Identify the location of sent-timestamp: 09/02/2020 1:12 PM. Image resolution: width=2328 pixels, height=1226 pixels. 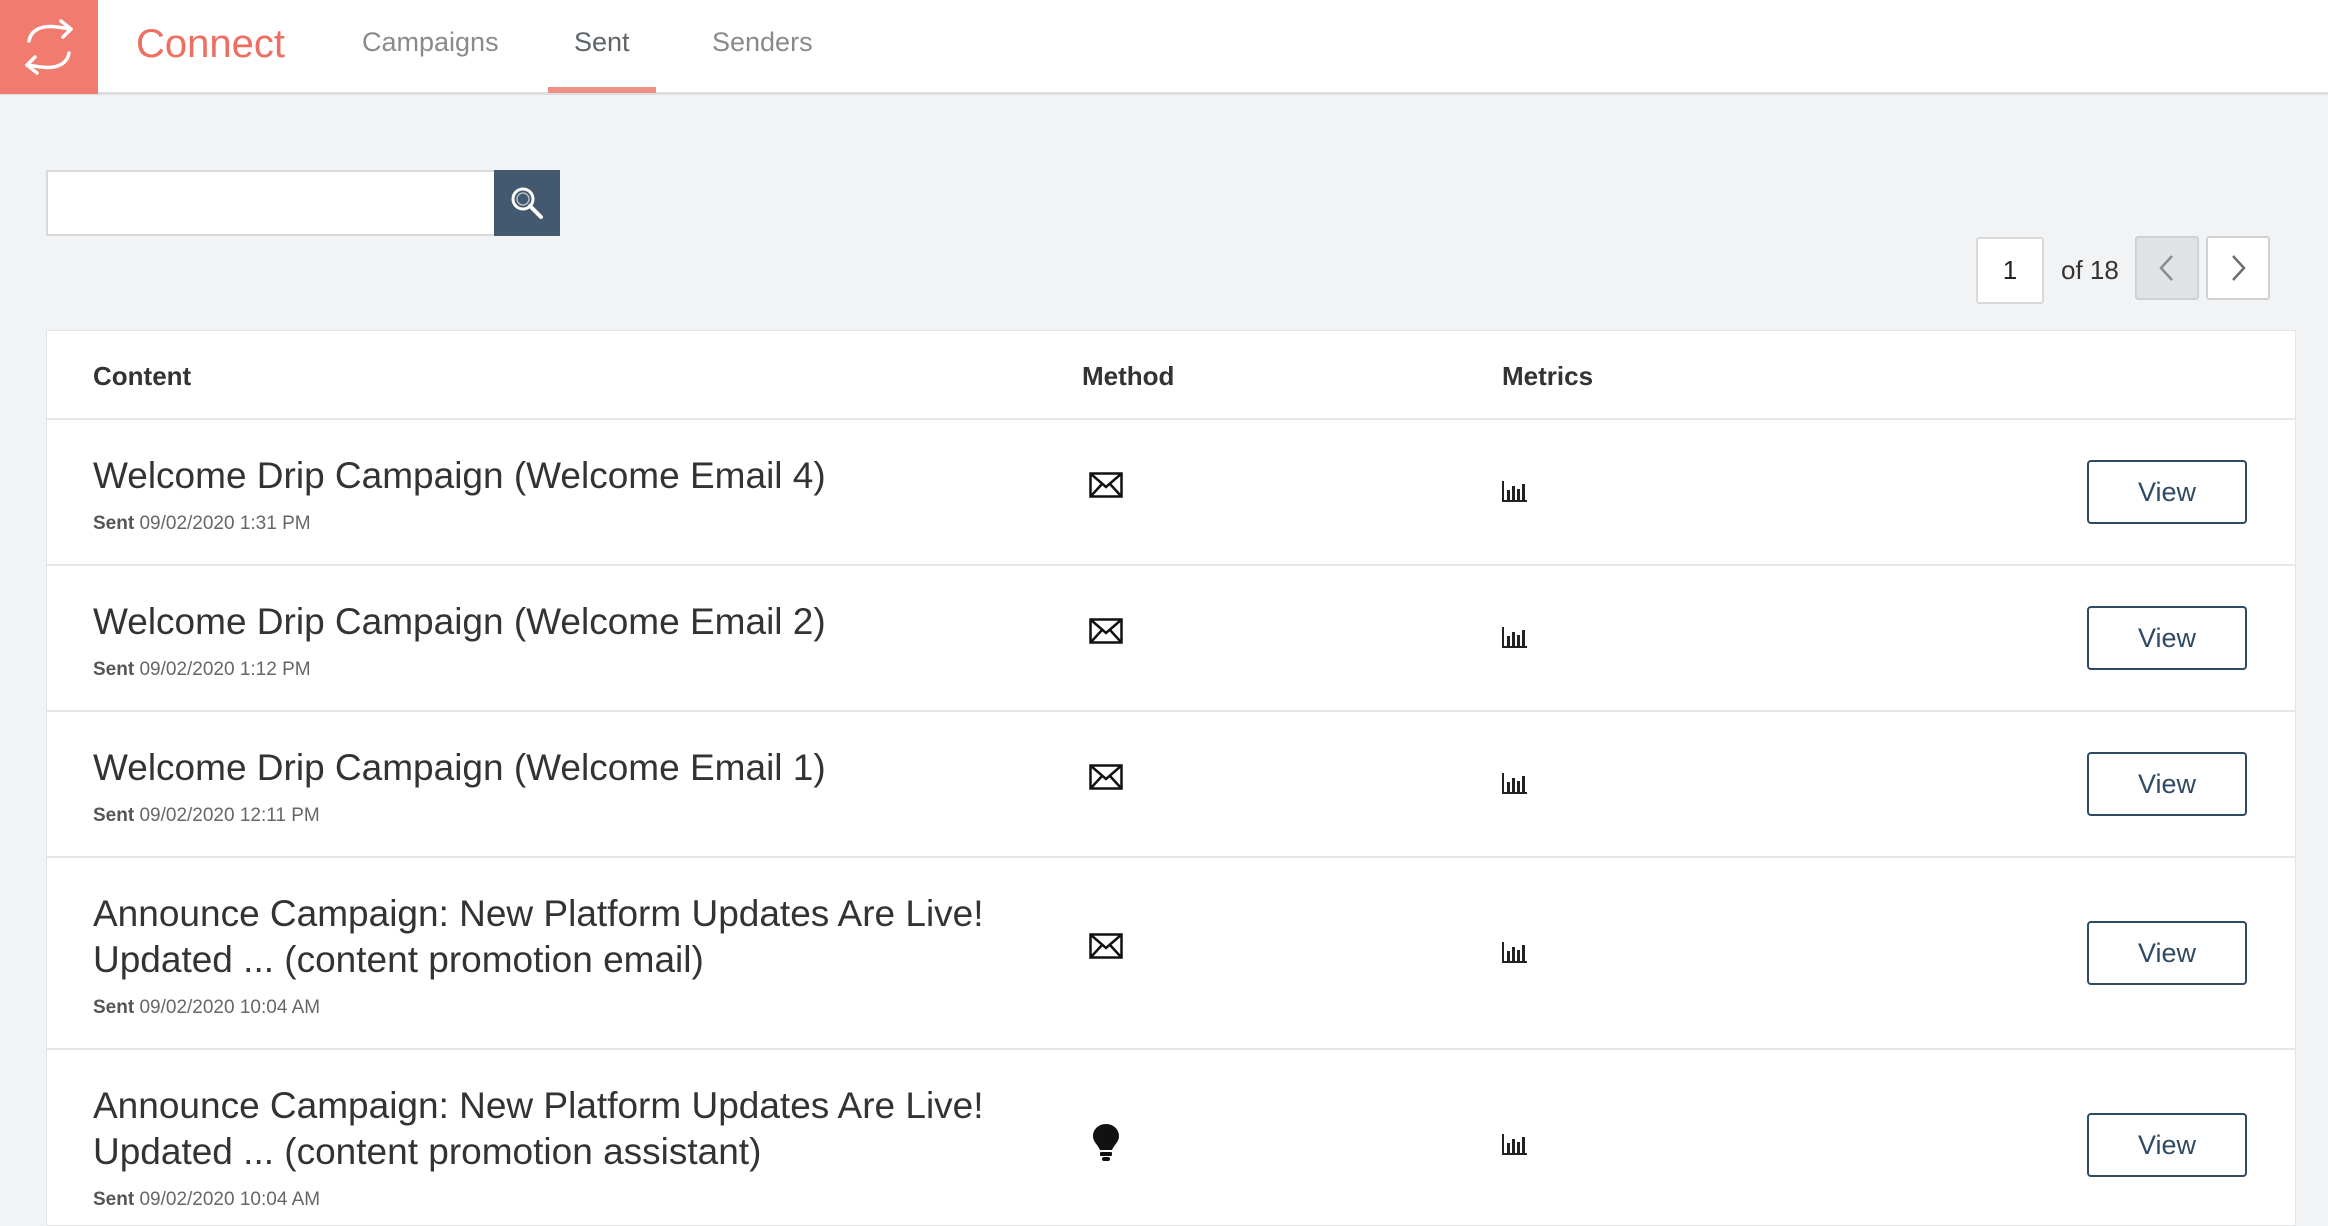
(225, 669).